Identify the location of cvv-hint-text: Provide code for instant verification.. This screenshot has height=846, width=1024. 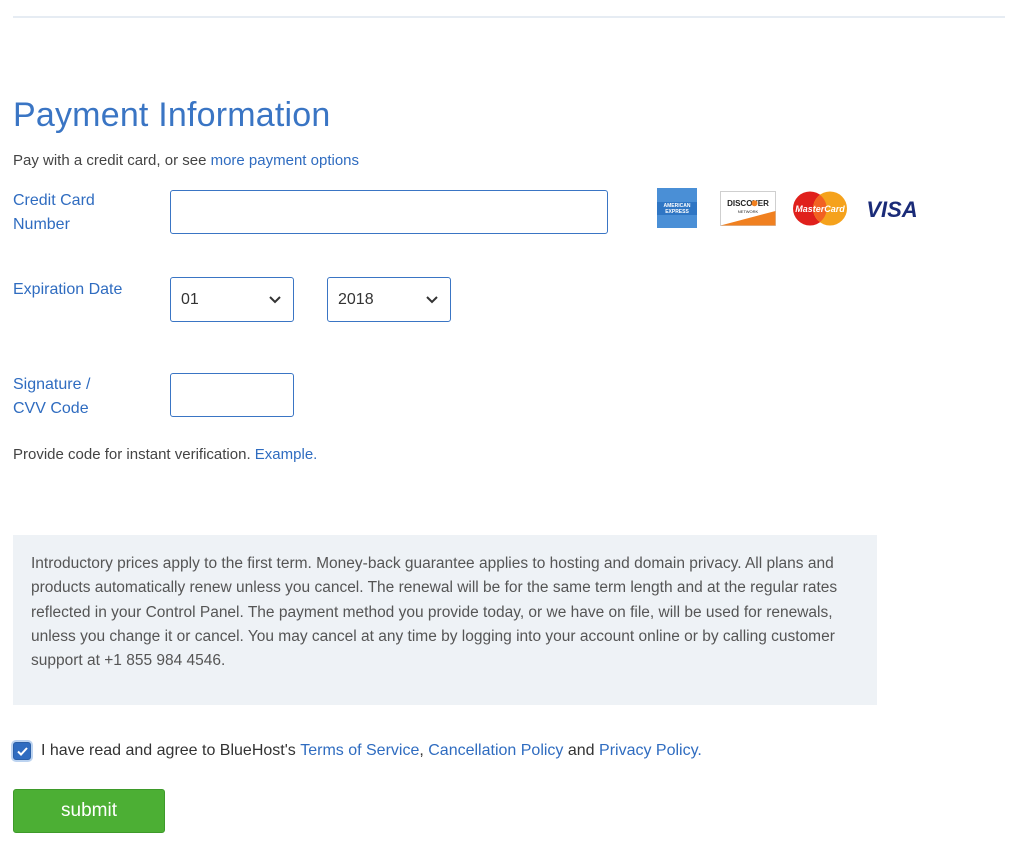
(134, 454).